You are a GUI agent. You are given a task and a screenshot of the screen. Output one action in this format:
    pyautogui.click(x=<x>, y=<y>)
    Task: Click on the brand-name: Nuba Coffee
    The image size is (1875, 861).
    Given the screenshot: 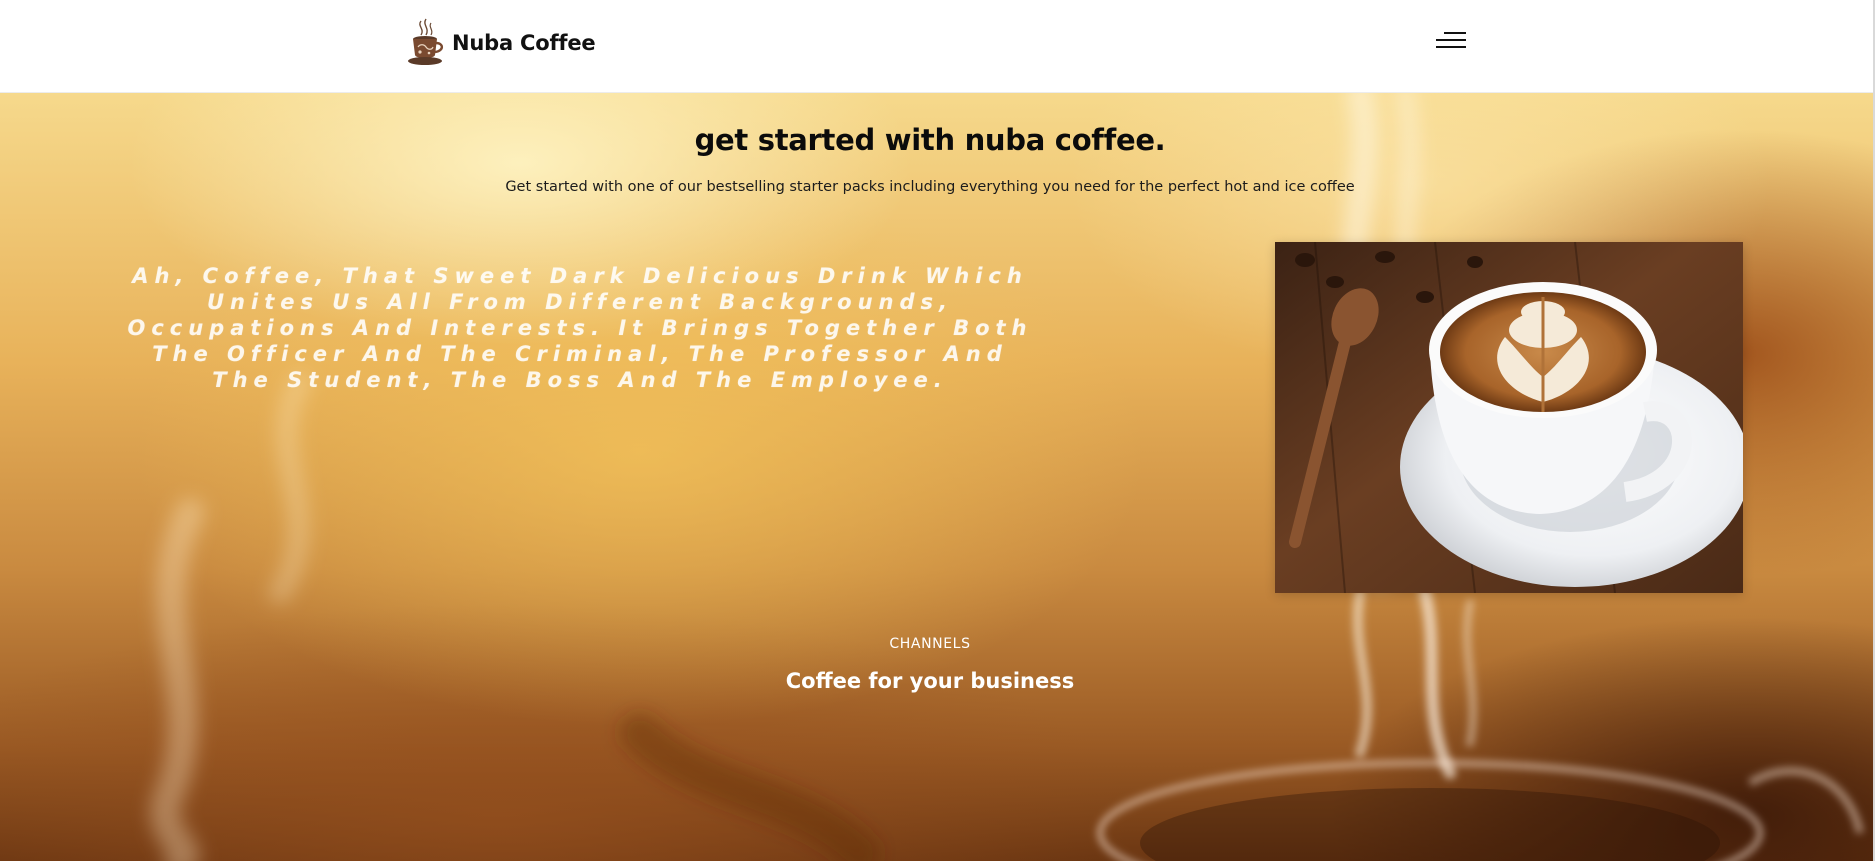 What is the action you would take?
    pyautogui.click(x=524, y=43)
    